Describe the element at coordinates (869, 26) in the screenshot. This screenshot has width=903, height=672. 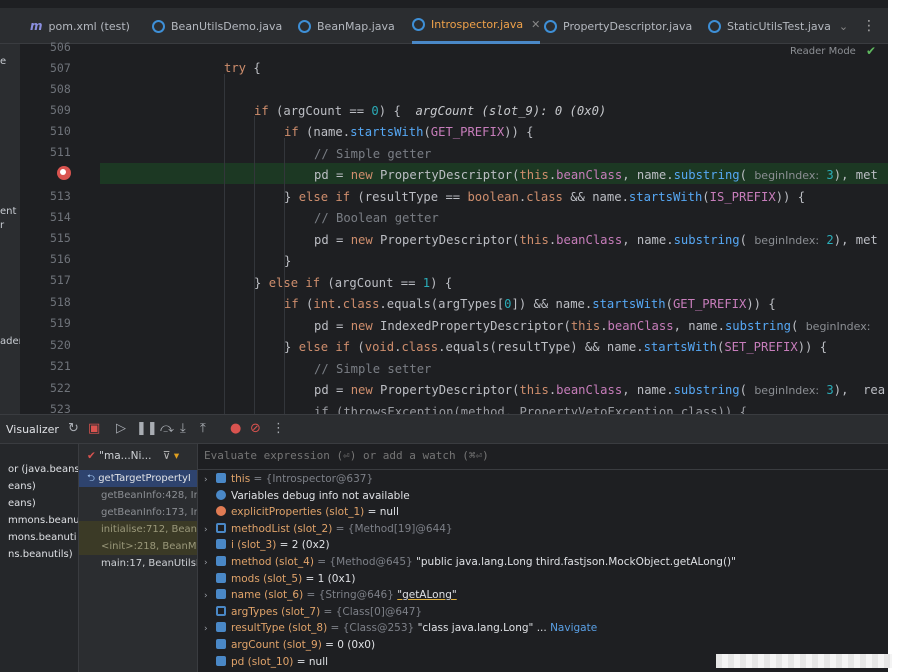
I see `more-tabs-icon: ⋮` at that location.